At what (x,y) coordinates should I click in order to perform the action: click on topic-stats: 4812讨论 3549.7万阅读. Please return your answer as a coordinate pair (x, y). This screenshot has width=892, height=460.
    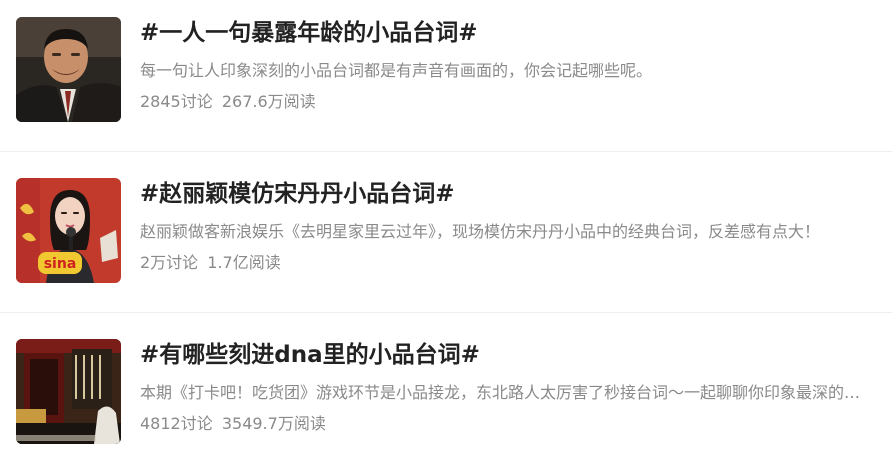
    Looking at the image, I should click on (233, 424).